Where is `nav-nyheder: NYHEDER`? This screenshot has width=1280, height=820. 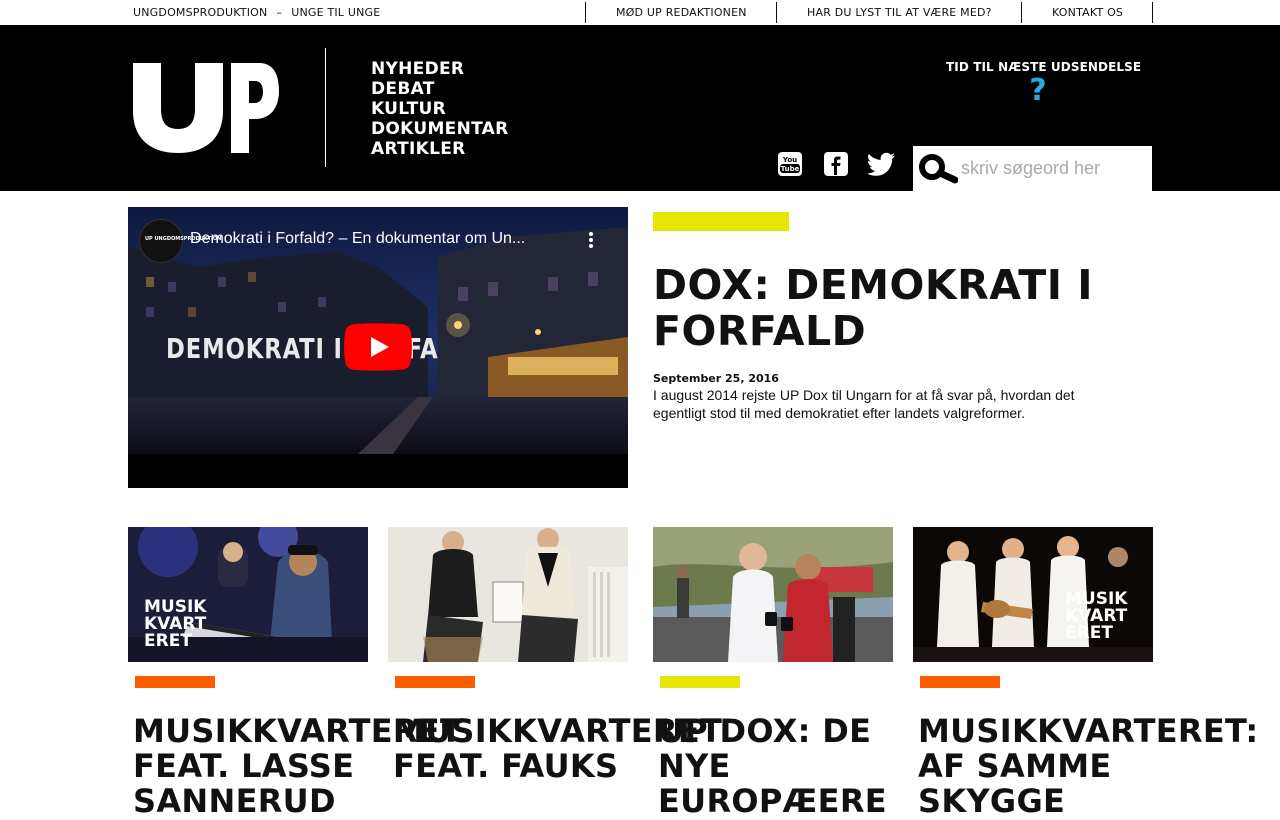 nav-nyheder: NYHEDER is located at coordinates (440, 69).